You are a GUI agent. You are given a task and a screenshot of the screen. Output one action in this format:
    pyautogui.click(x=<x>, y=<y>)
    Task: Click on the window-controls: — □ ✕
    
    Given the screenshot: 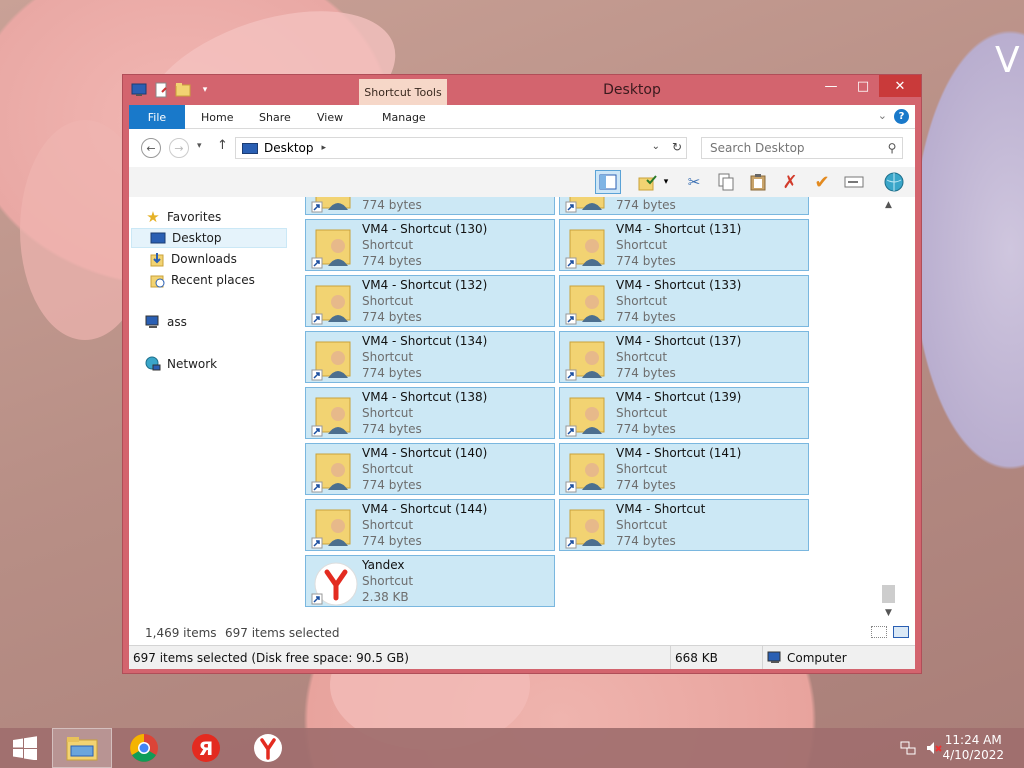 What is the action you would take?
    pyautogui.click(x=868, y=86)
    